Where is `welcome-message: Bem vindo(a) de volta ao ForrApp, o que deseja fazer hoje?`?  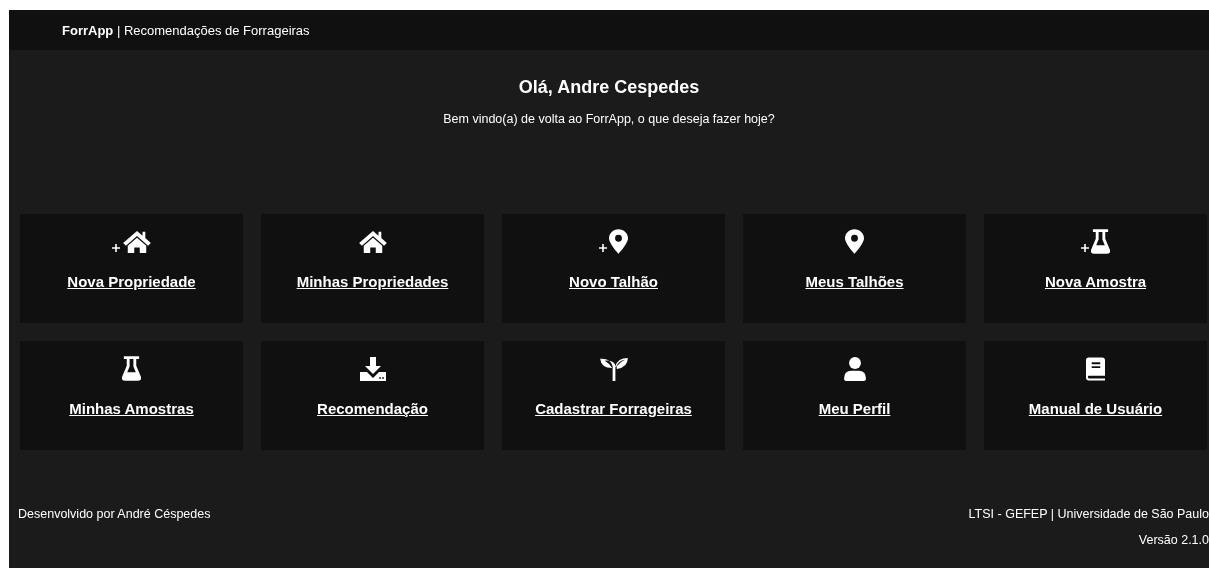
welcome-message: Bem vindo(a) de volta ao ForrApp, o que deseja fazer hoje? is located at coordinates (609, 119).